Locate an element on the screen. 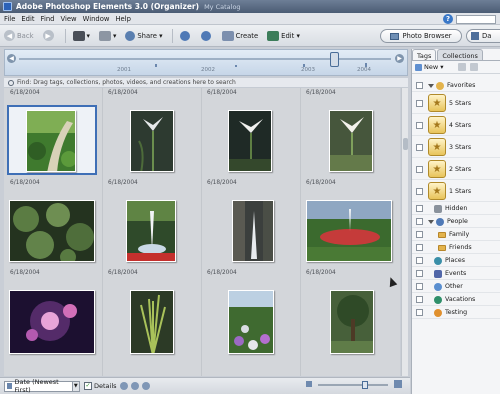 The width and height of the screenshot is (500, 394). tag-item-2-stars: ★ 2 Stars is located at coordinates (456, 169).